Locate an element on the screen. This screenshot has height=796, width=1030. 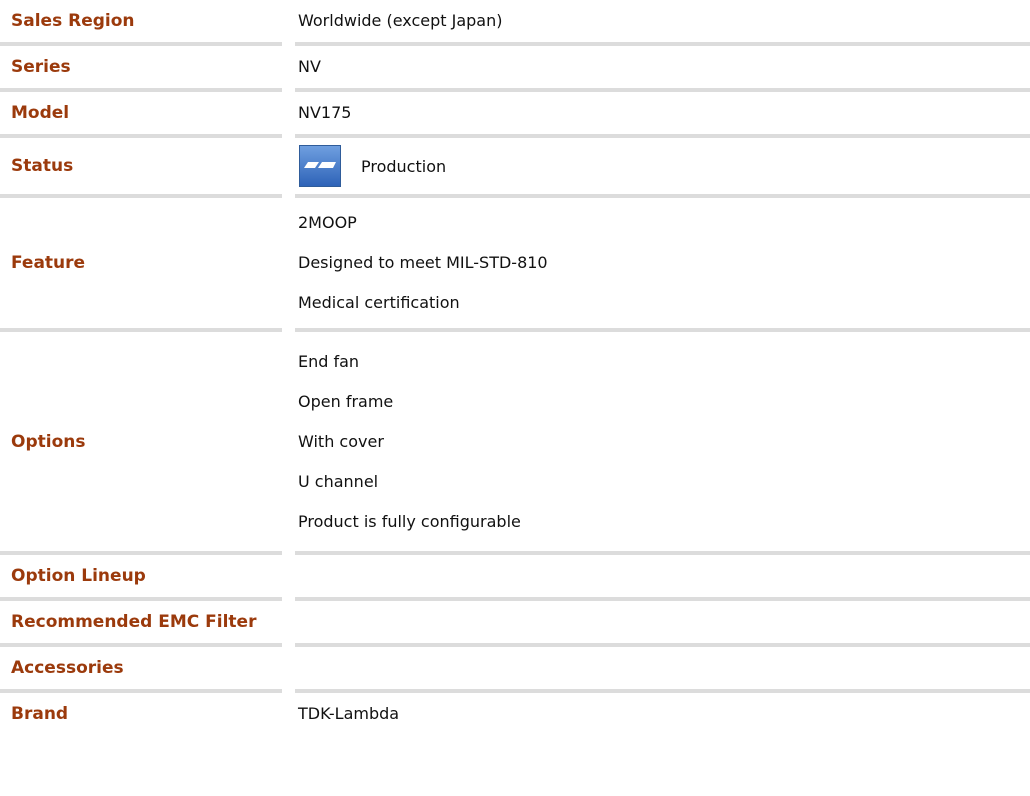
series-text: NV is located at coordinates (309, 66).